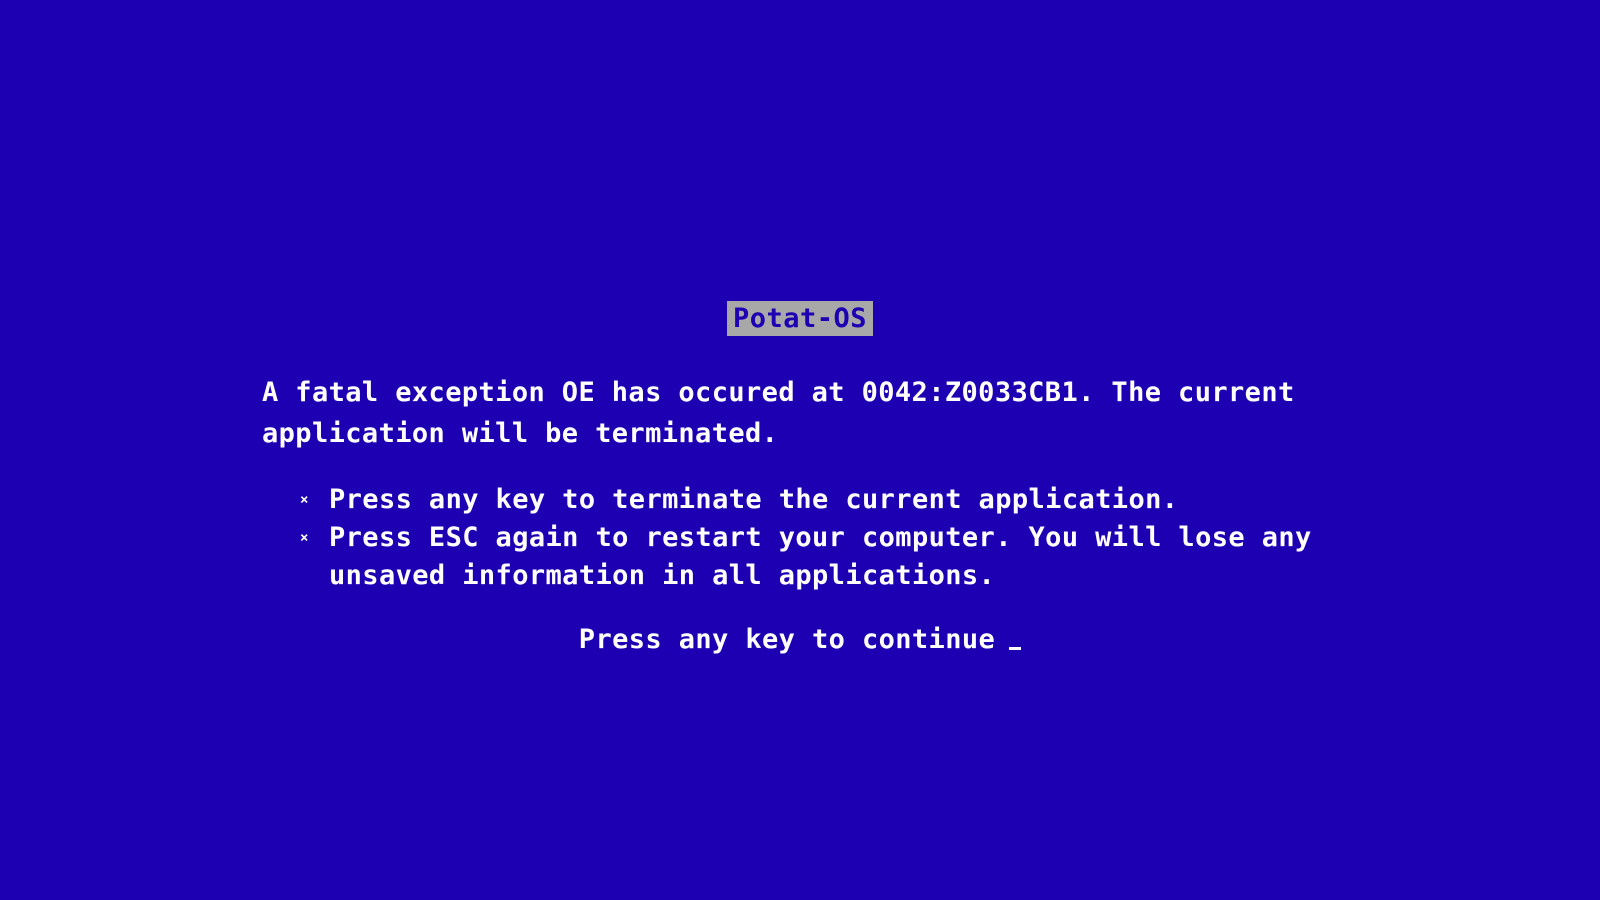 This screenshot has height=900, width=1600. What do you see at coordinates (787, 639) in the screenshot?
I see `continue-prompt: Press any key to continue` at bounding box center [787, 639].